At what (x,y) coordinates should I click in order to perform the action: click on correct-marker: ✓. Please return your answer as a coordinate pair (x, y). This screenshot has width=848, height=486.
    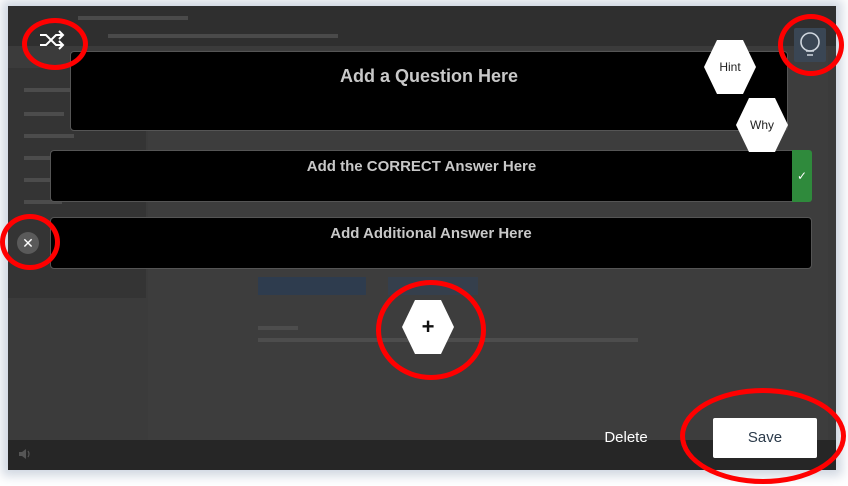
    Looking at the image, I should click on (802, 176).